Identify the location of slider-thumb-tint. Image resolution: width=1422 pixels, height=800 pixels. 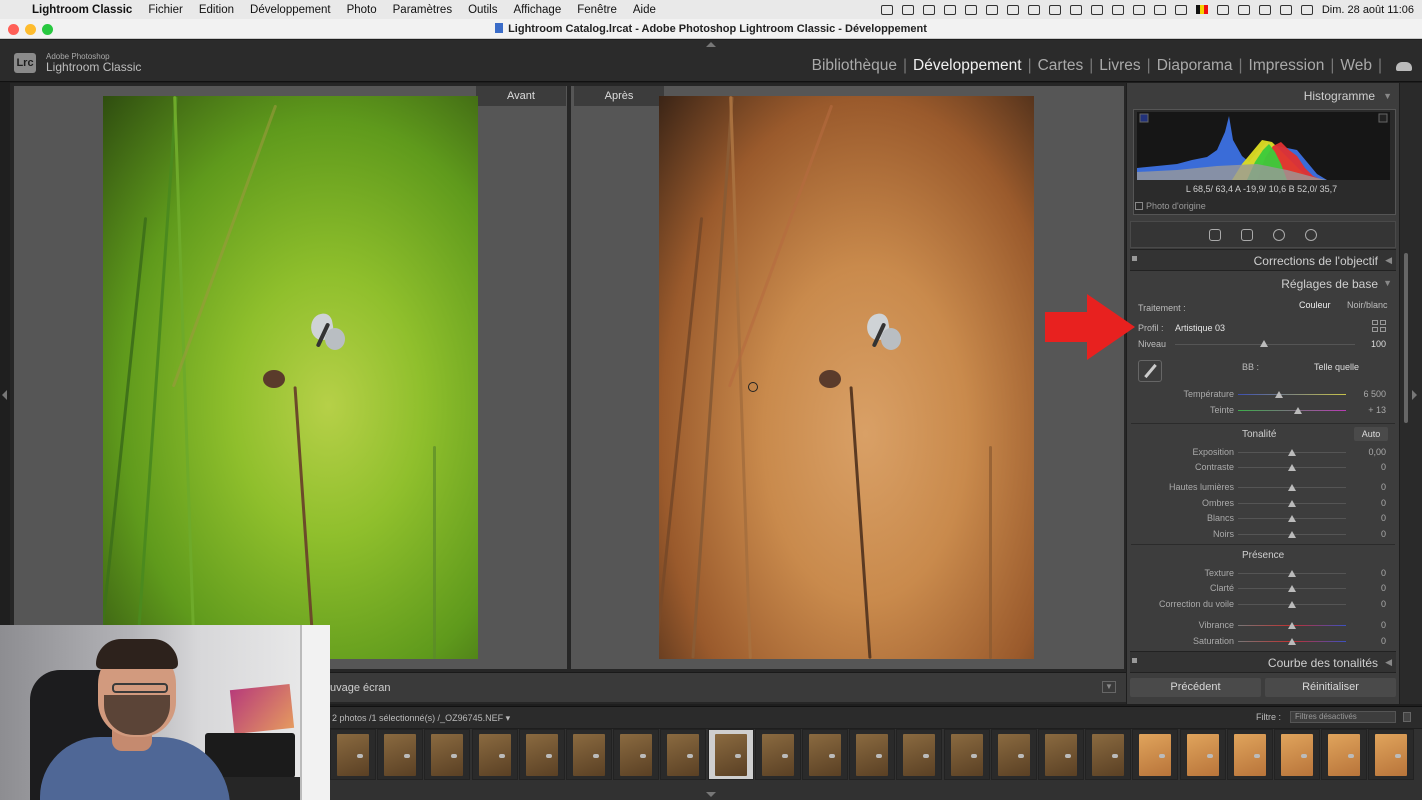
(1298, 410).